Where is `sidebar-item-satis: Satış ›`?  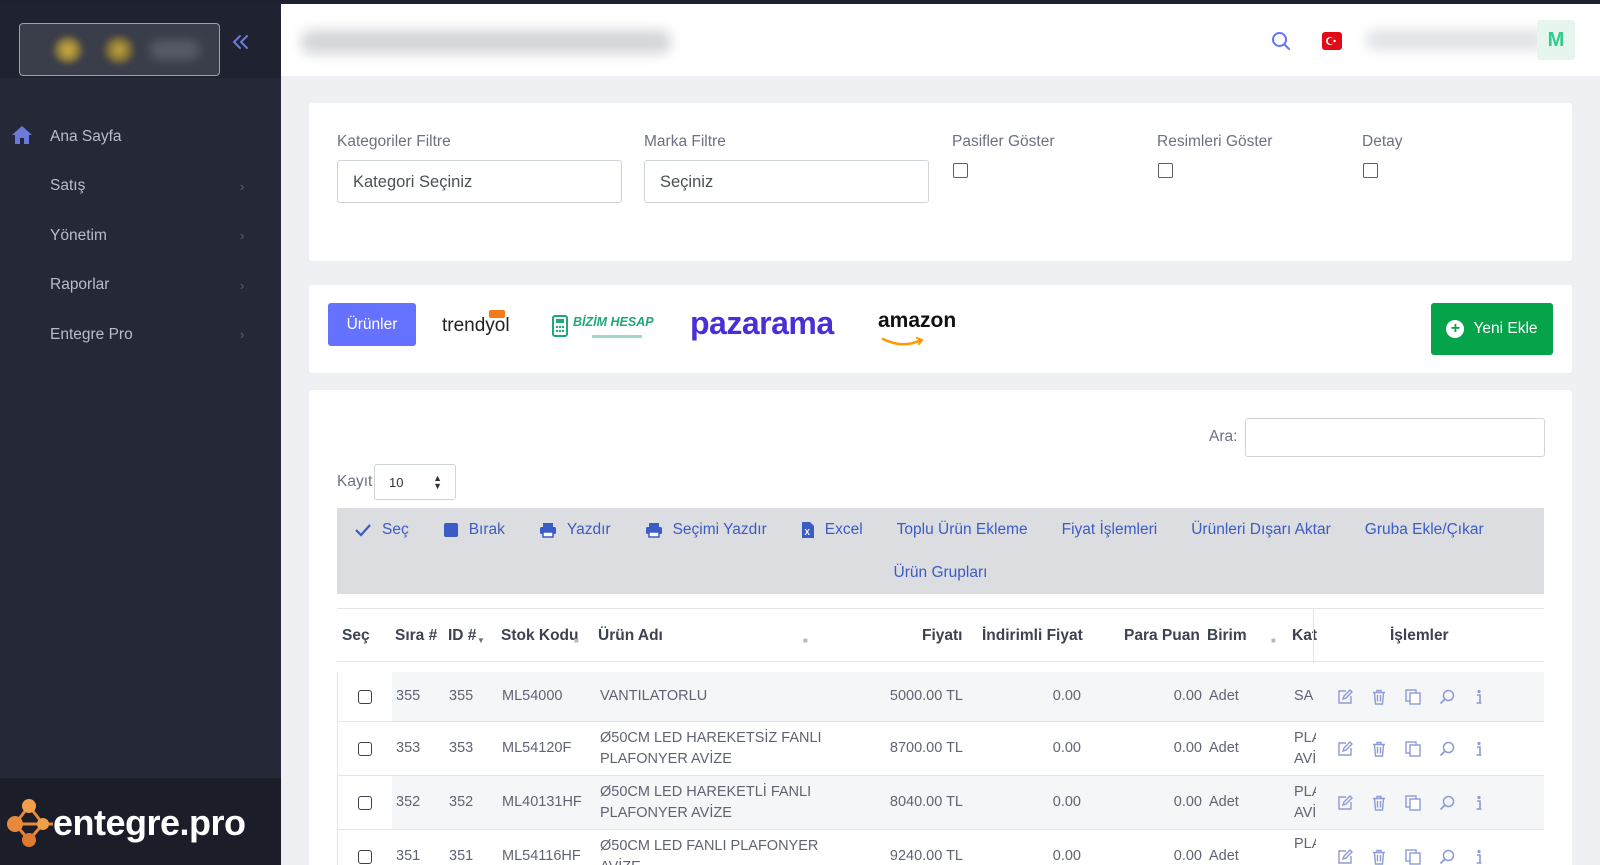 sidebar-item-satis: Satış › is located at coordinates (140, 187).